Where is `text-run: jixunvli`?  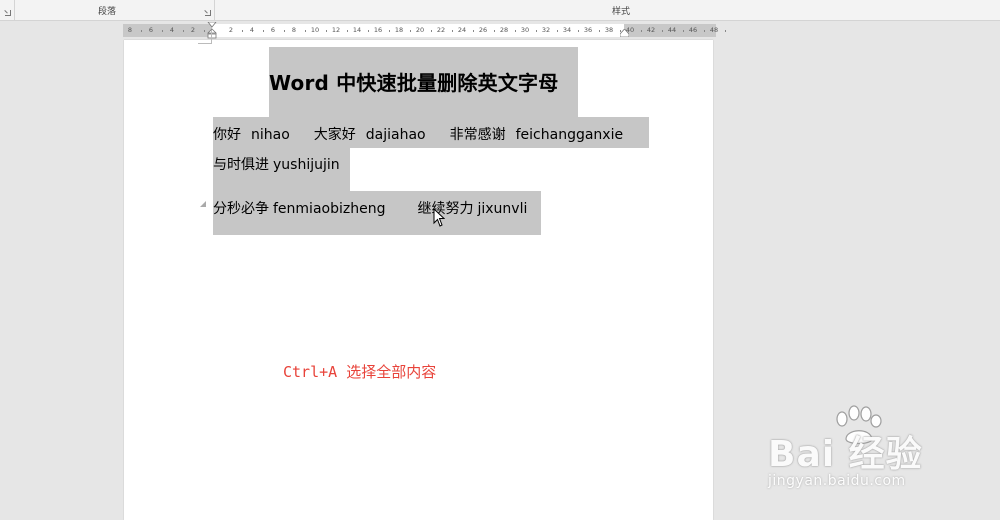
text-run: jixunvli is located at coordinates (502, 209).